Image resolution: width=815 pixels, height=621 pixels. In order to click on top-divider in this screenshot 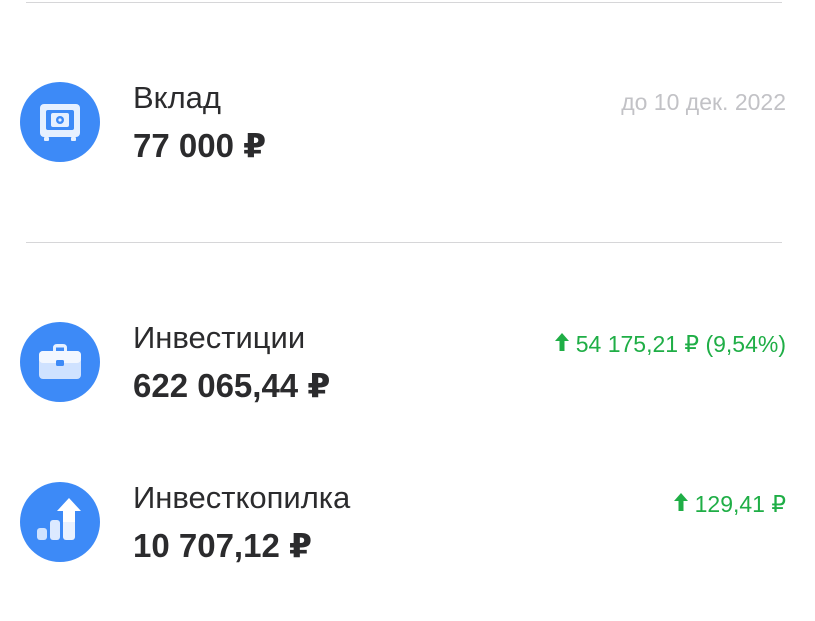, I will do `click(404, 2)`.